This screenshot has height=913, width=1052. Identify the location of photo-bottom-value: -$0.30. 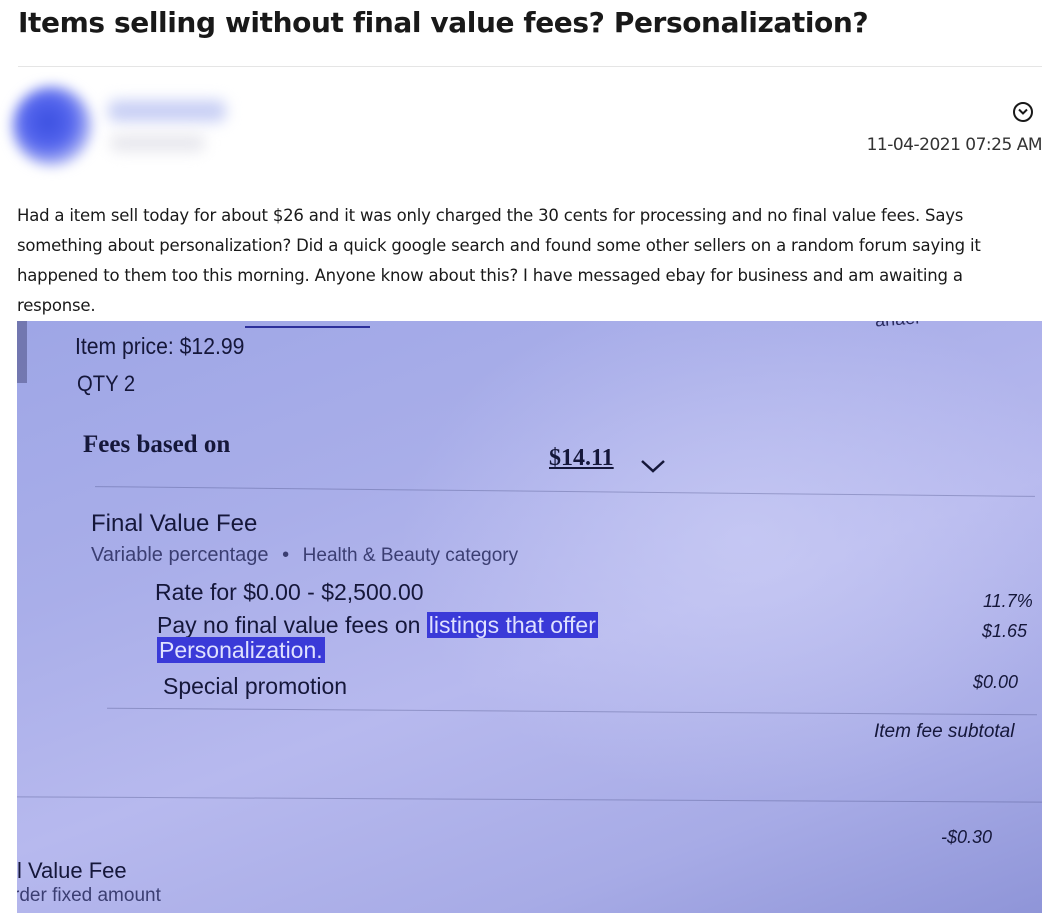
(967, 837).